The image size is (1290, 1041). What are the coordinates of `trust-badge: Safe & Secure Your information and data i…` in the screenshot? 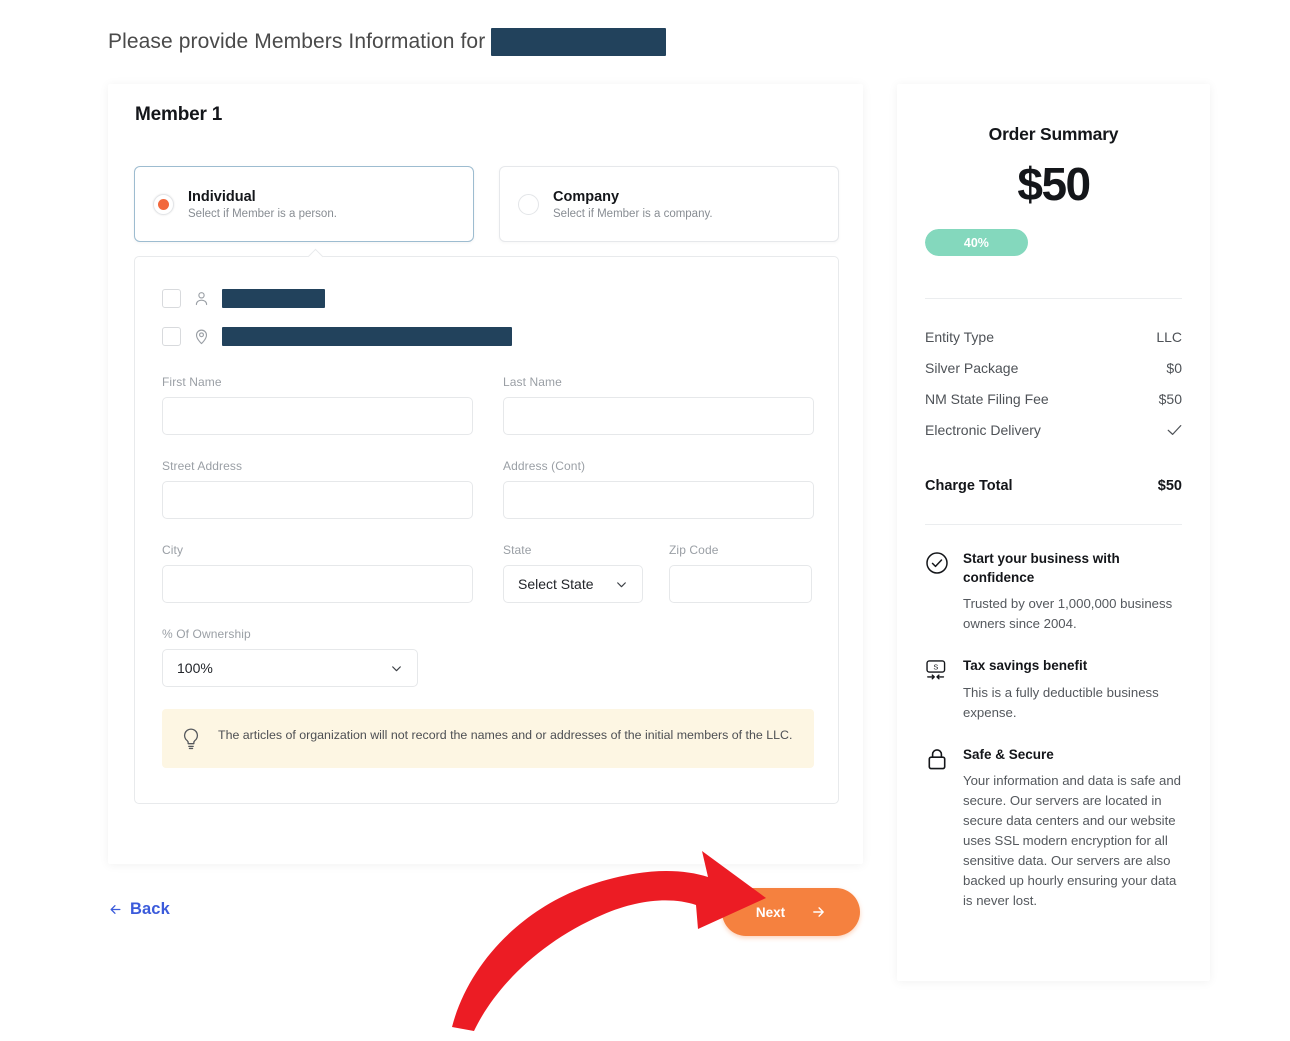 It's located at (1053, 828).